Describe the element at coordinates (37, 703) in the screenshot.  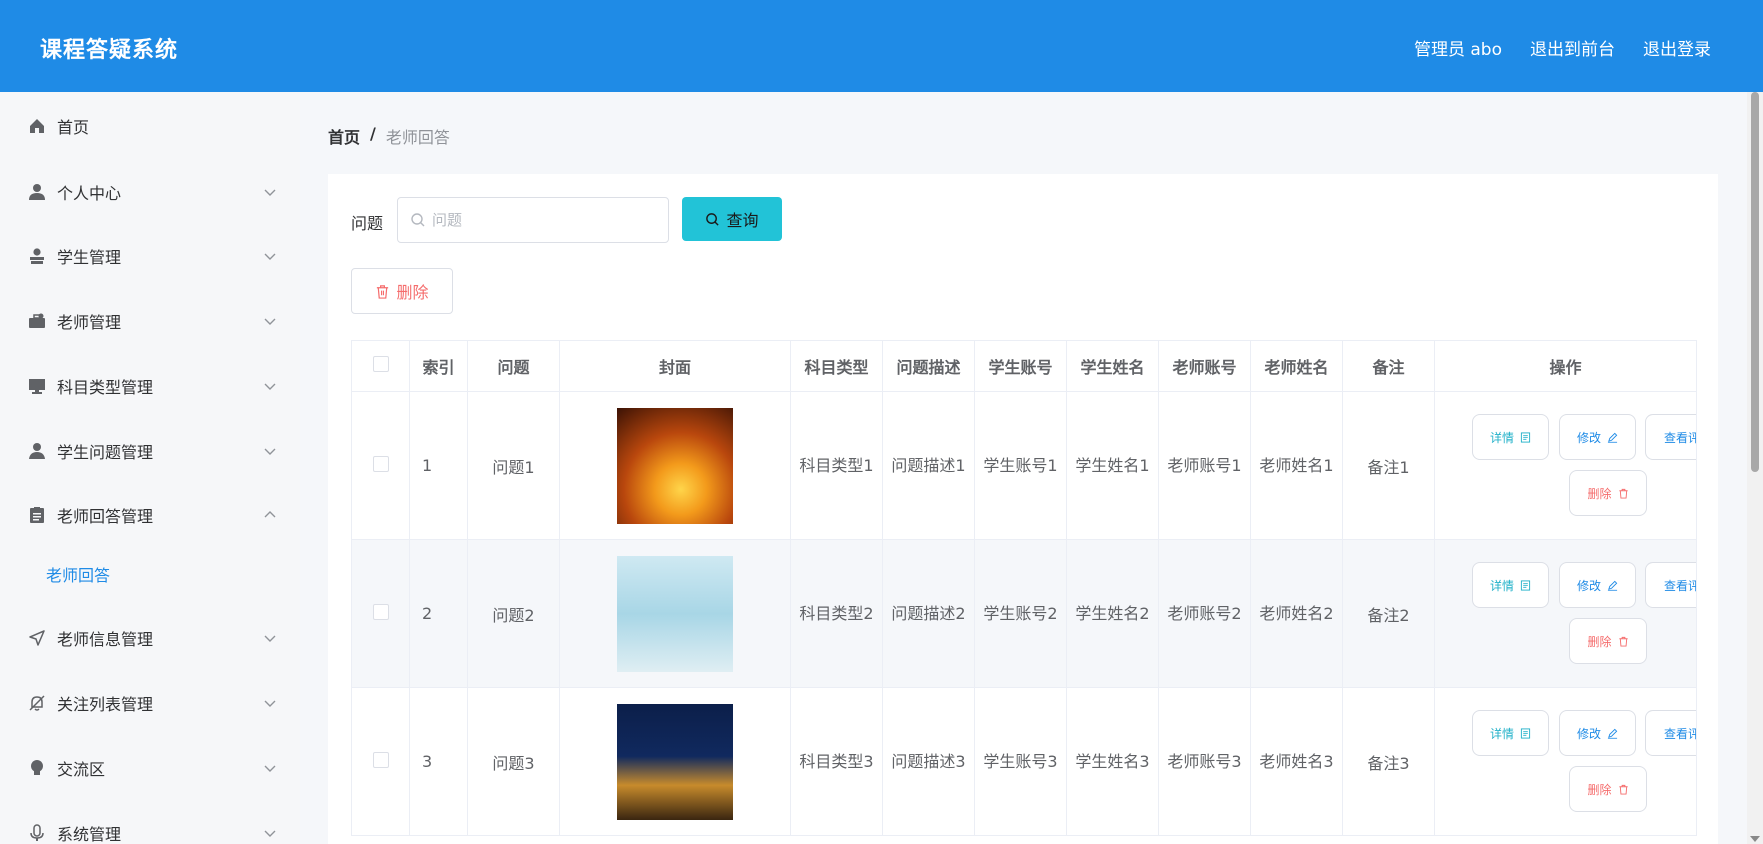
I see `bell-off-icon` at that location.